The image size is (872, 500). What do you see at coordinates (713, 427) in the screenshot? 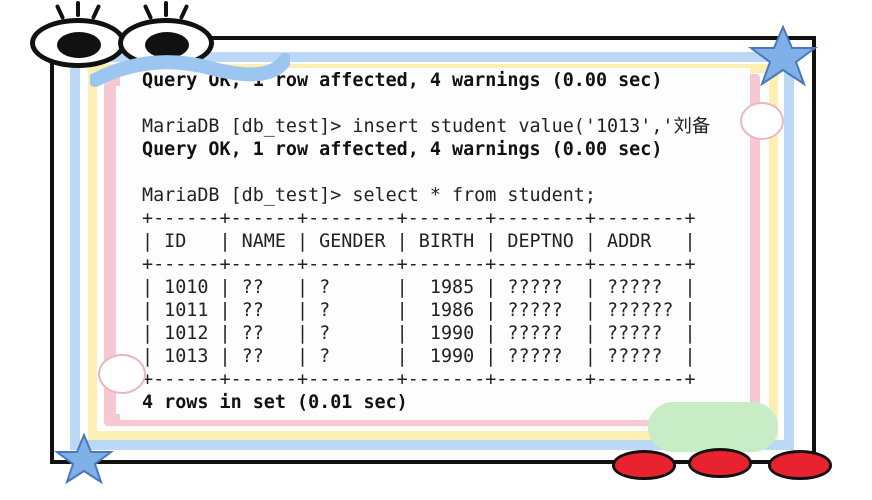
I see `green-cloud-icon` at bounding box center [713, 427].